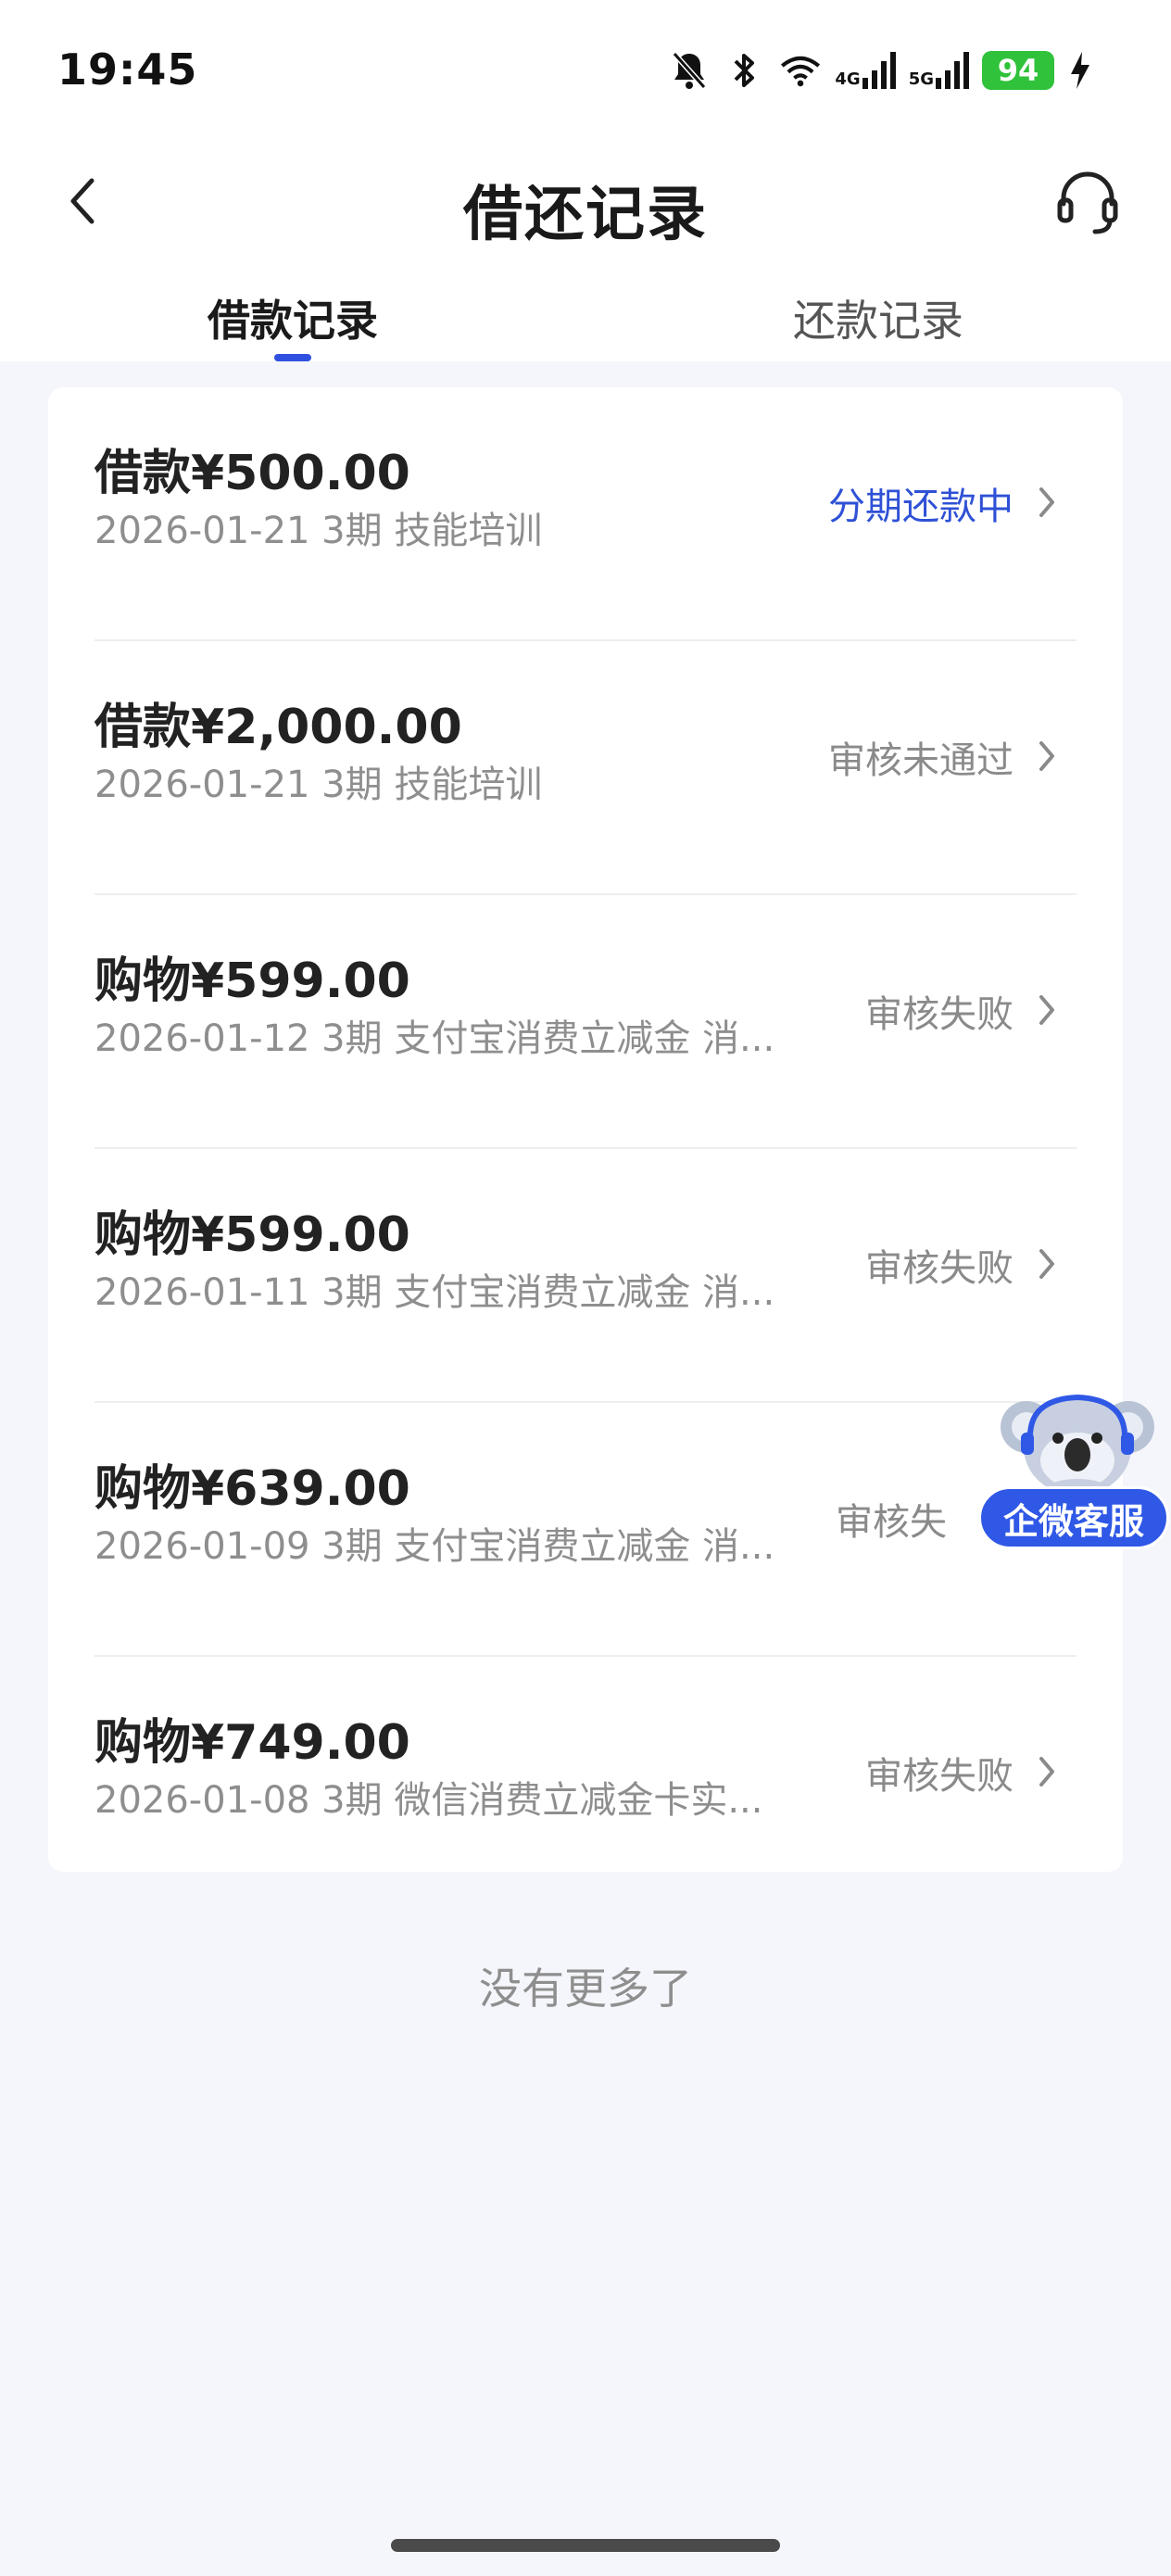 The height and width of the screenshot is (2576, 1171). Describe the element at coordinates (585, 2545) in the screenshot. I see `home-indicator` at that location.